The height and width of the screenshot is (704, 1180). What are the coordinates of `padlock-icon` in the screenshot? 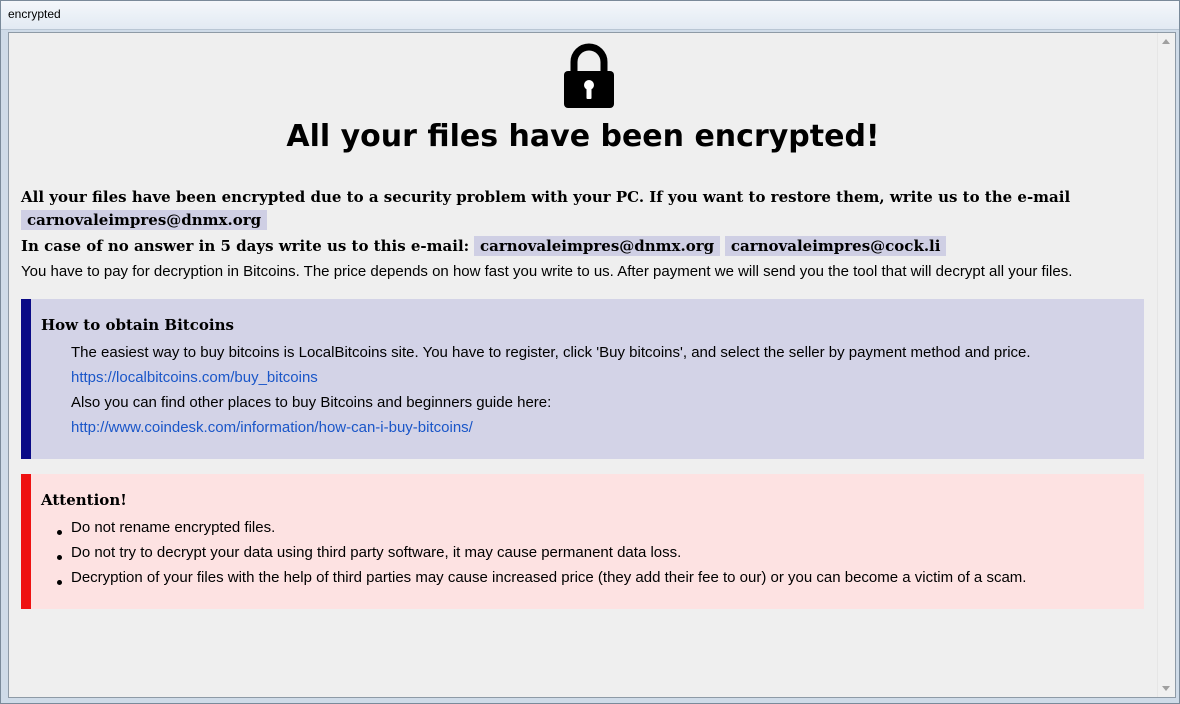 It's located at (589, 75).